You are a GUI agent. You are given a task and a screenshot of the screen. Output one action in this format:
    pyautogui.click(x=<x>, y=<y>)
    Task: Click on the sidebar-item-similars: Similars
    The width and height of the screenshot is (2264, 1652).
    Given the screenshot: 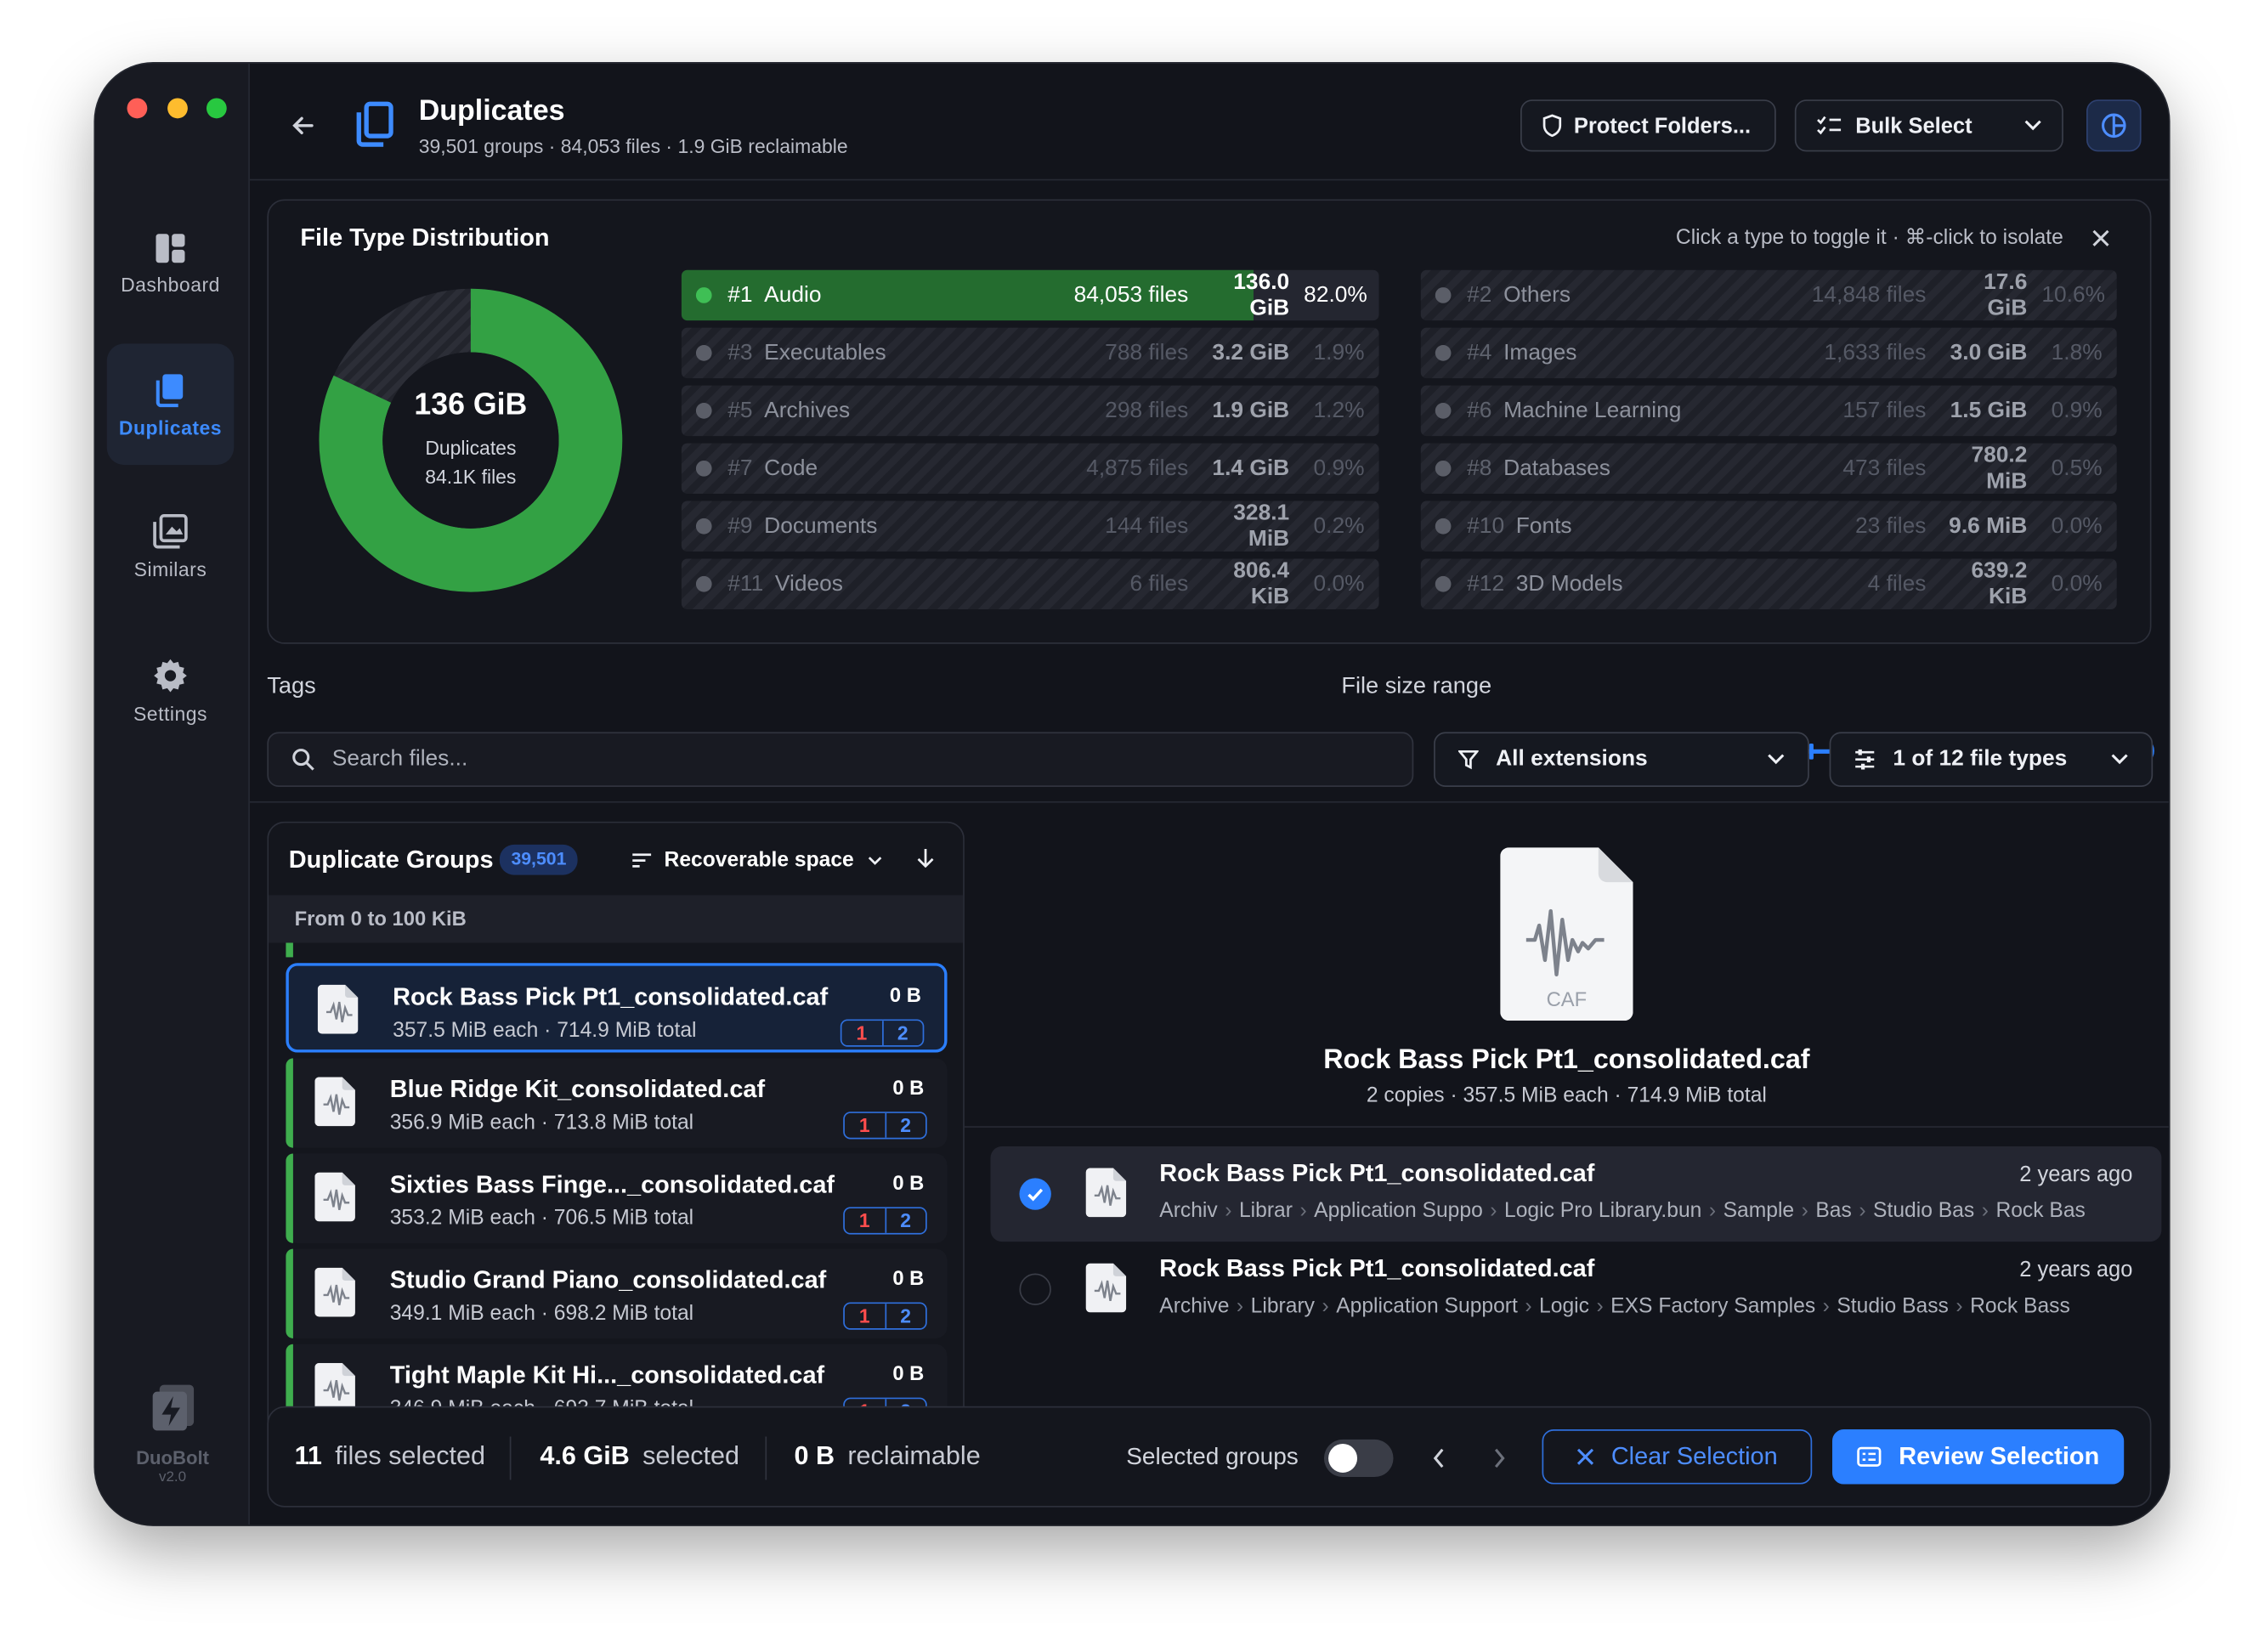 What is the action you would take?
    pyautogui.click(x=171, y=546)
    